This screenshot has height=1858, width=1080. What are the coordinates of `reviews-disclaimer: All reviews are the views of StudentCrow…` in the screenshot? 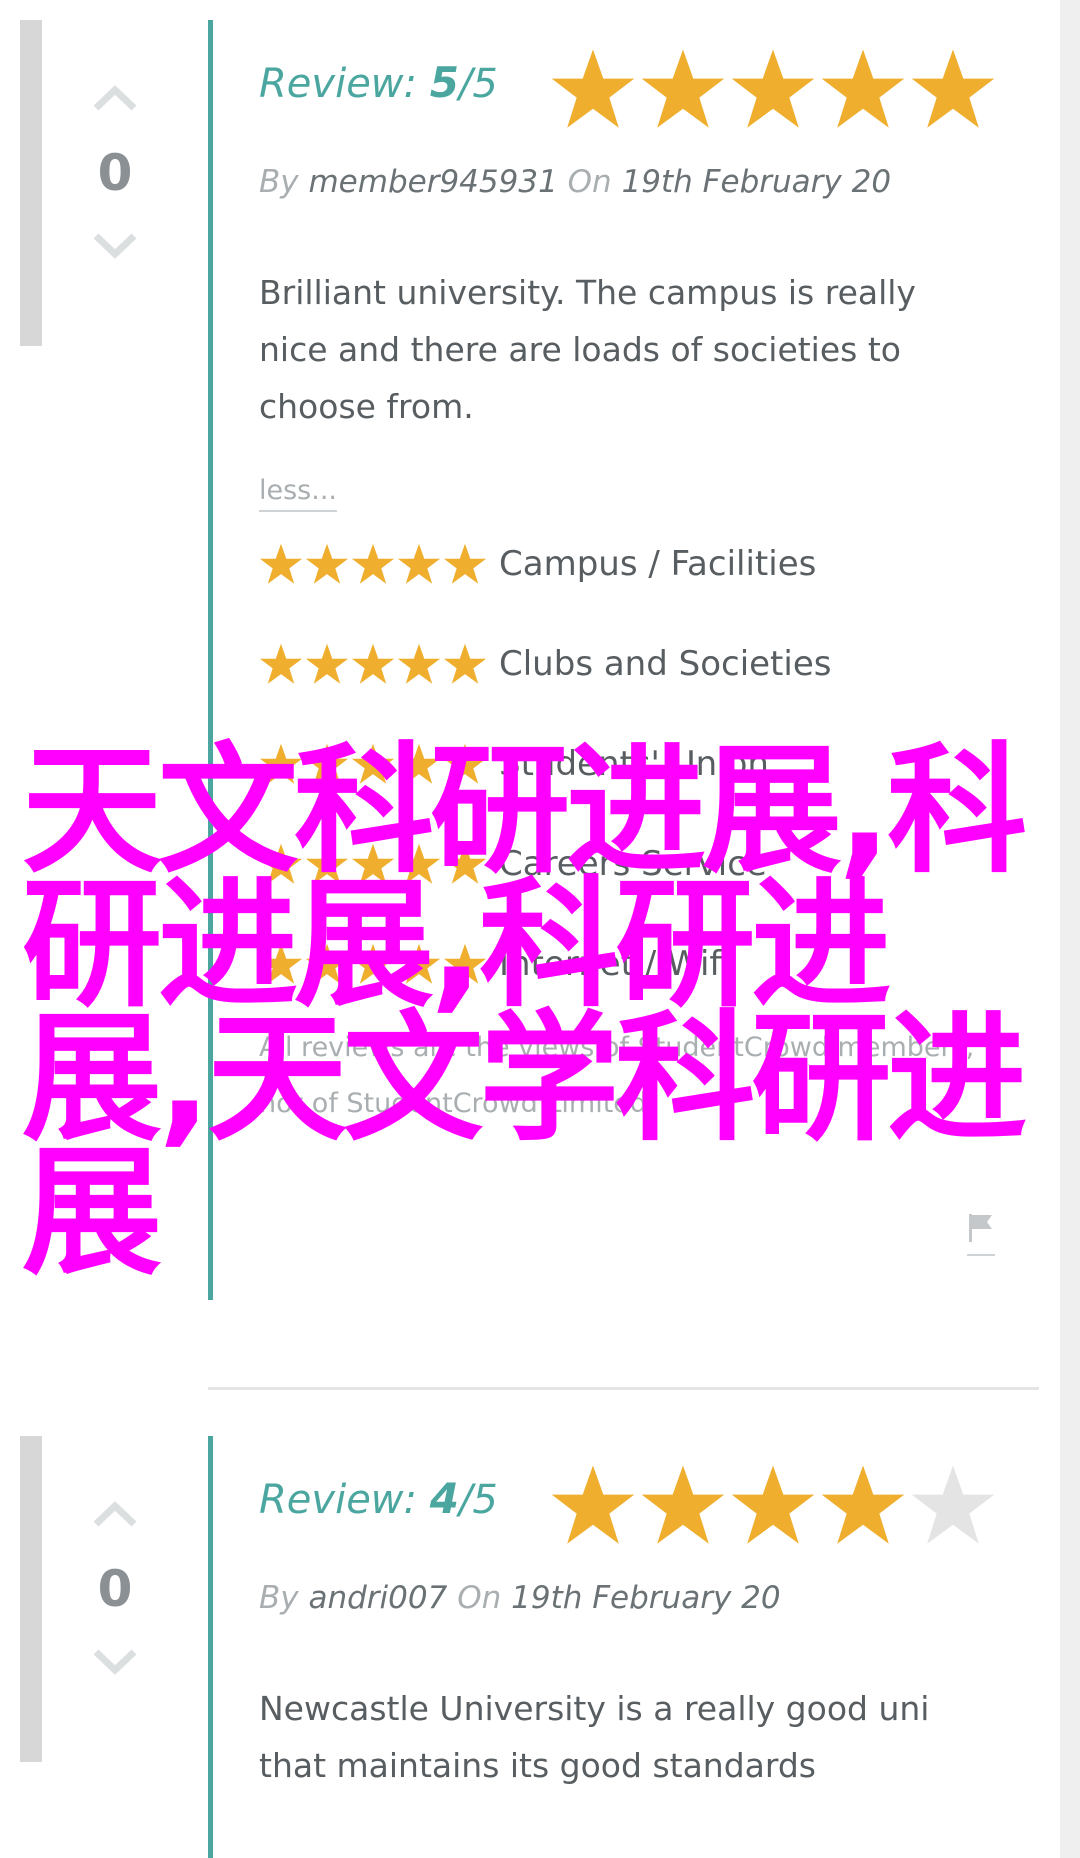 It's located at (617, 1075).